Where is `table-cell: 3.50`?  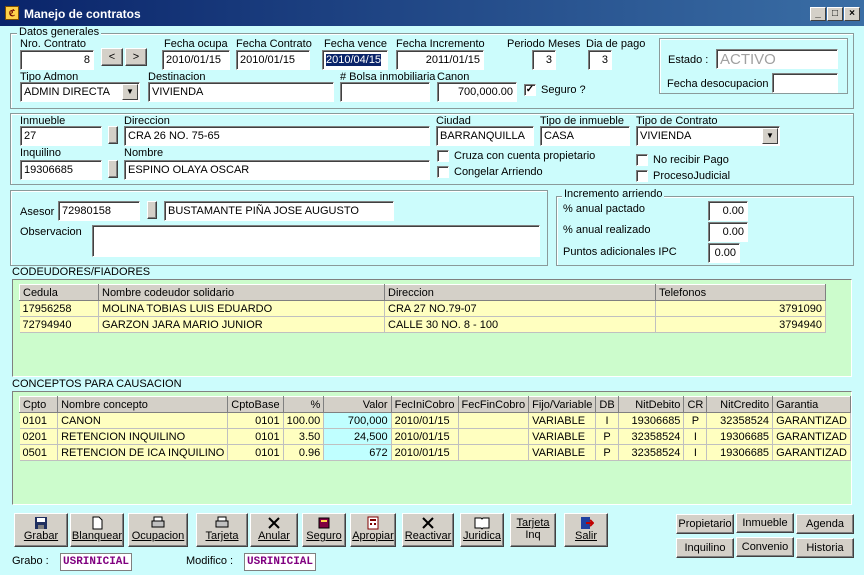 table-cell: 3.50 is located at coordinates (304, 436).